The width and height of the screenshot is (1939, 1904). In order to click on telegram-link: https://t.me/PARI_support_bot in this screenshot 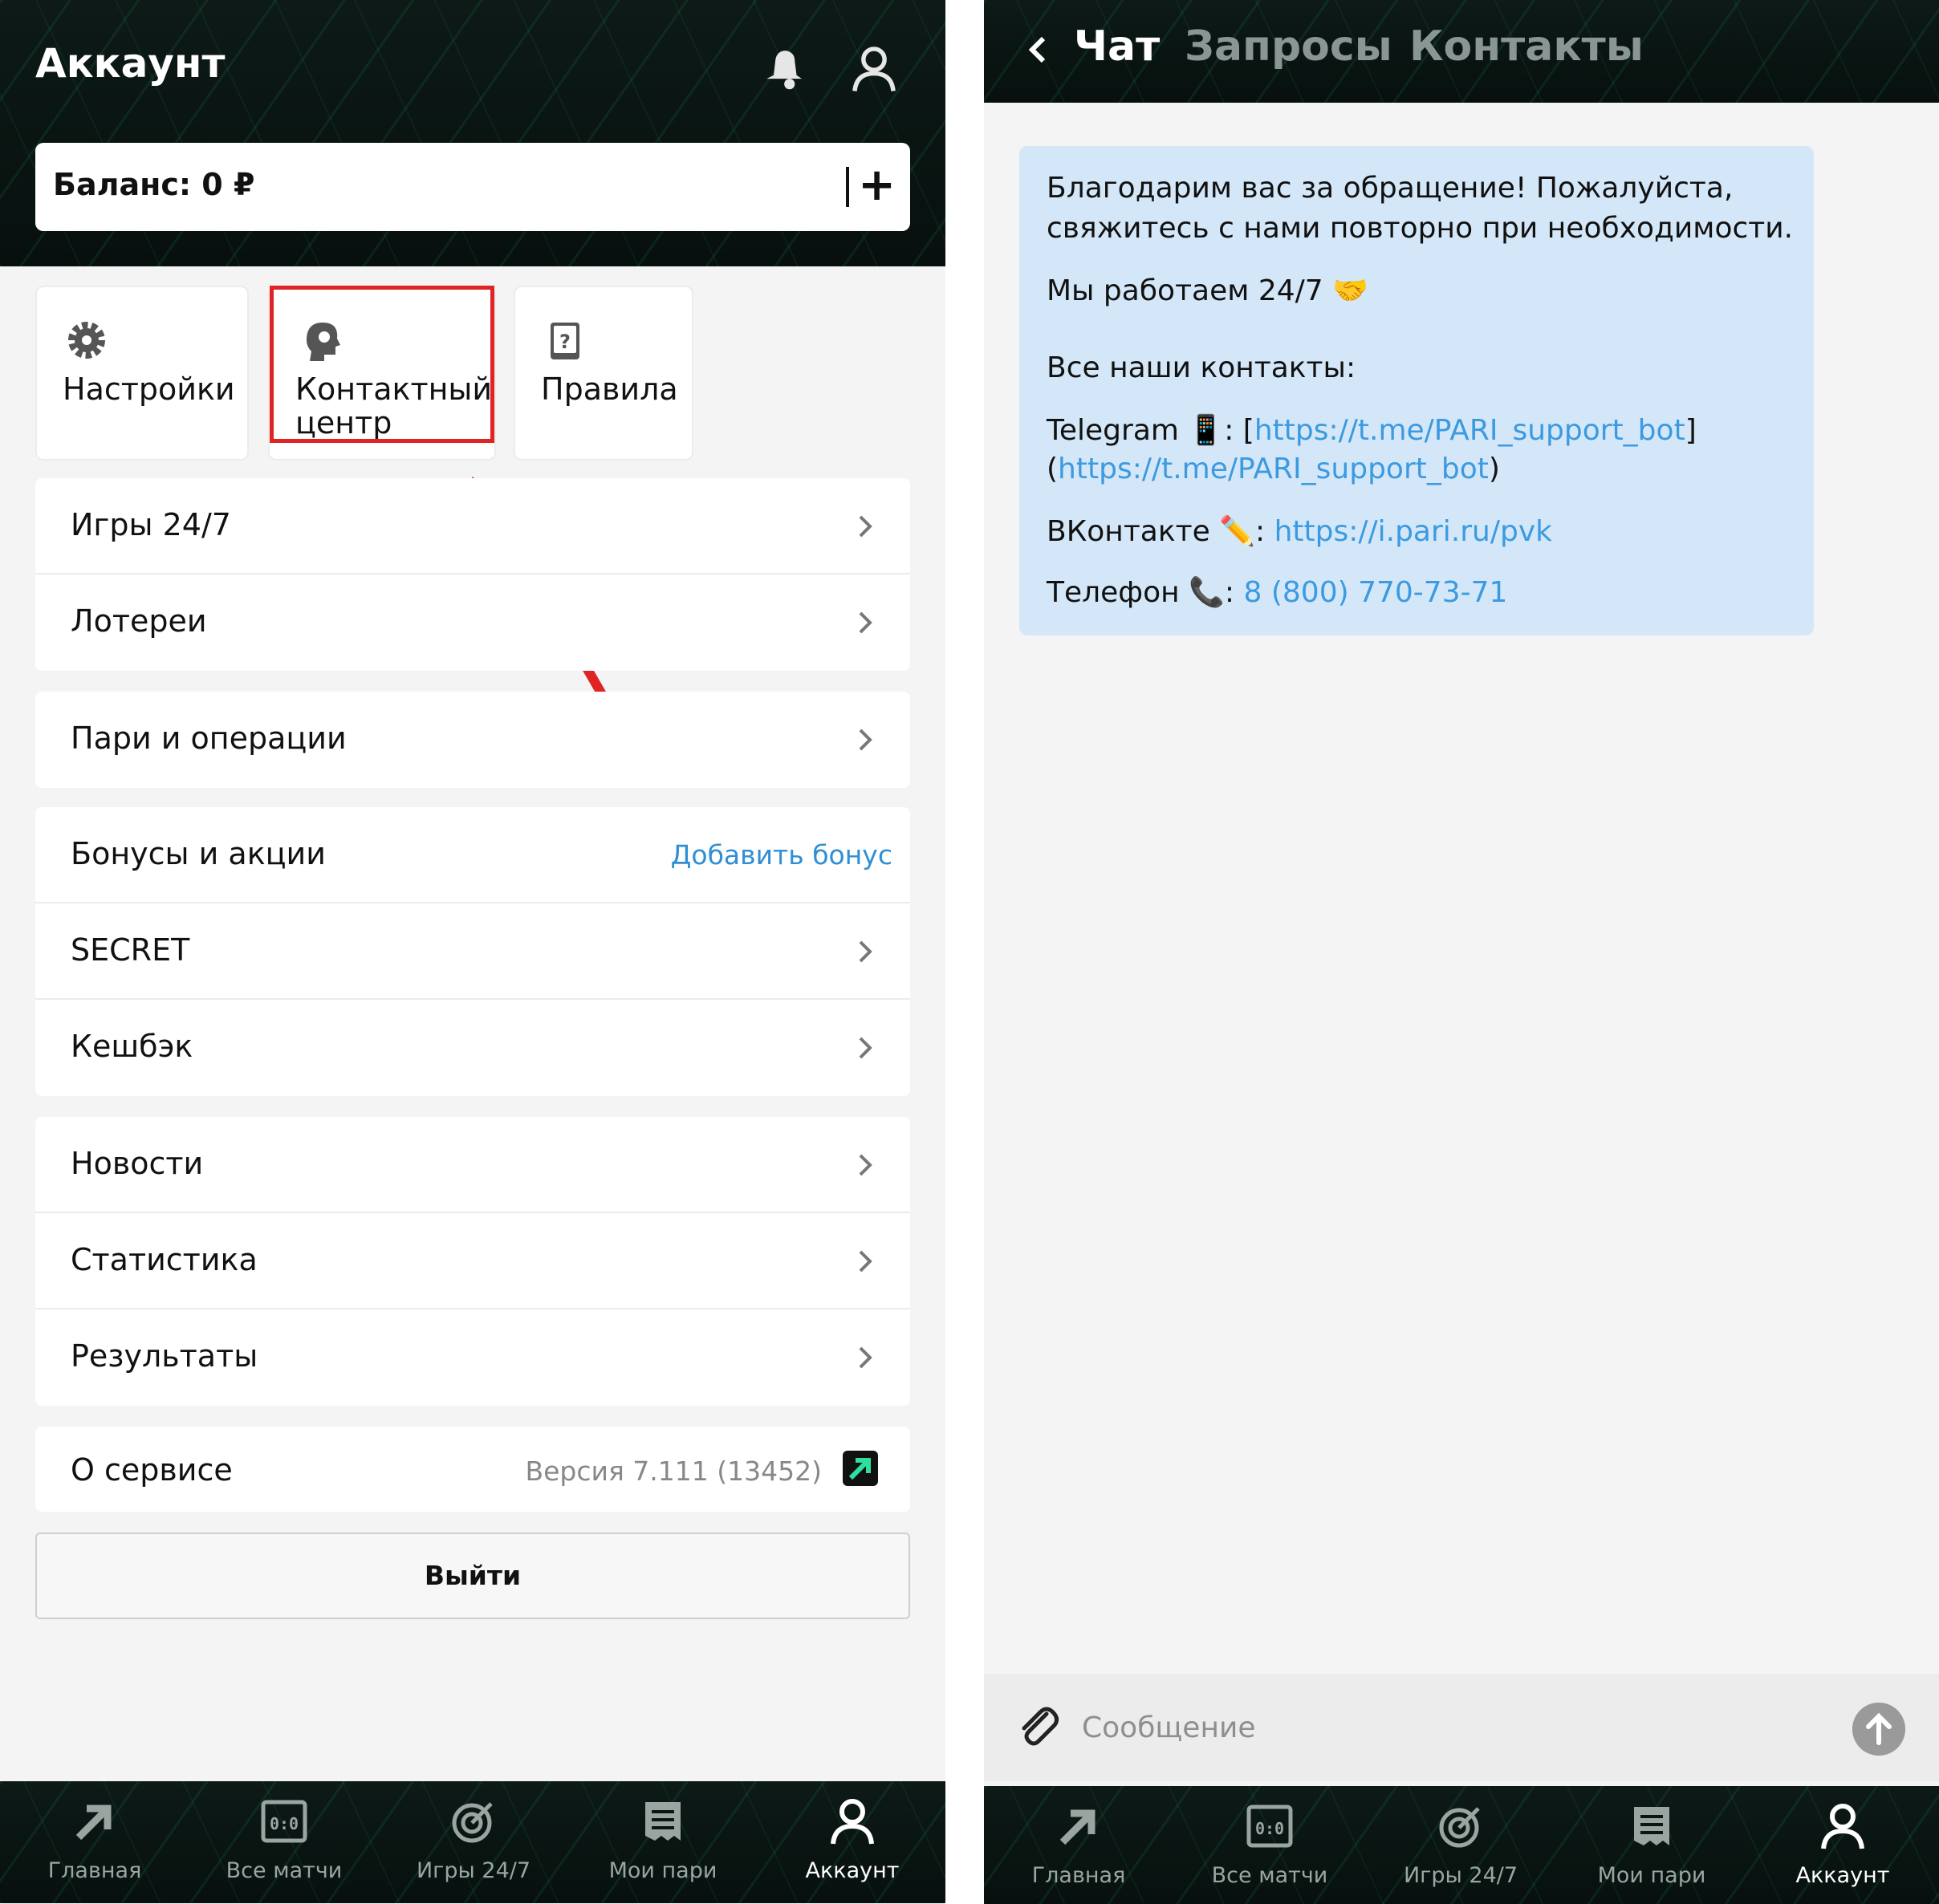, I will do `click(1469, 431)`.